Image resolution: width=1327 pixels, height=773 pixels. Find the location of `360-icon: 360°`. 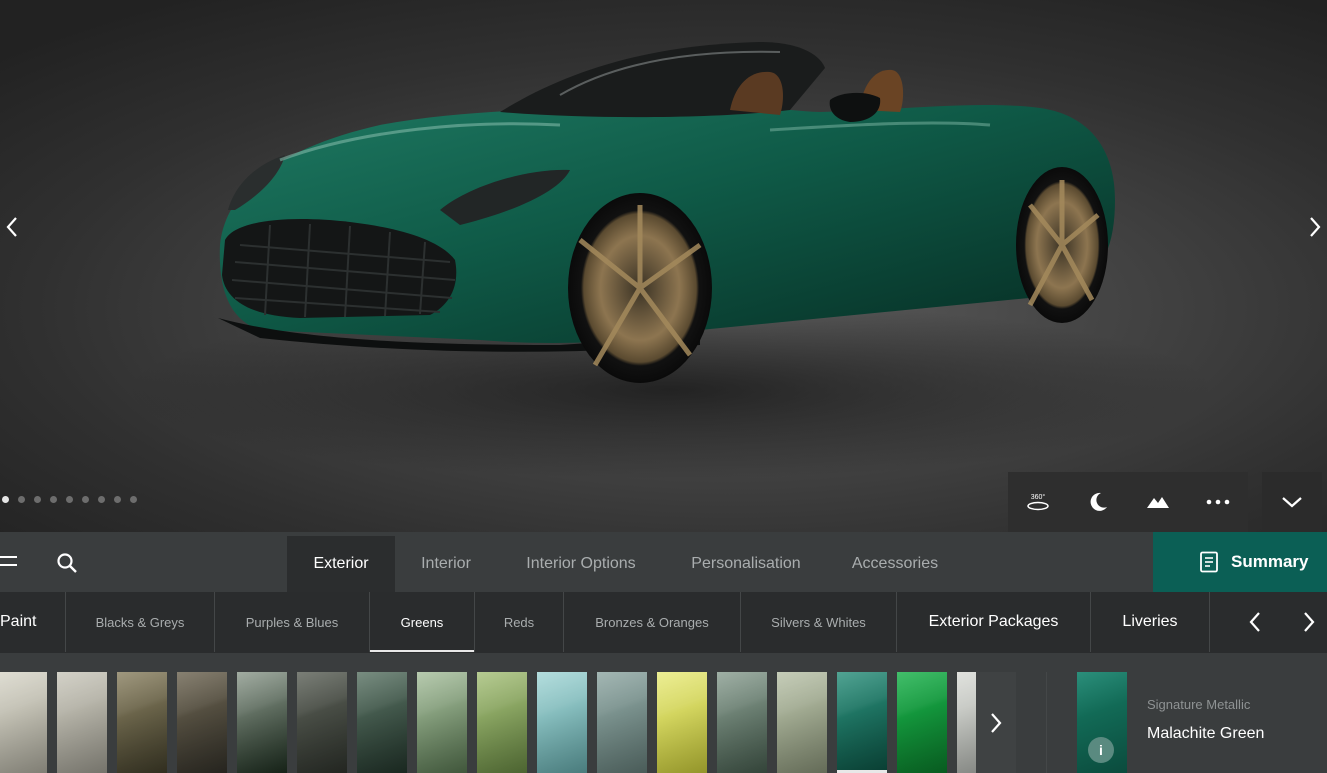

360-icon: 360° is located at coordinates (1038, 502).